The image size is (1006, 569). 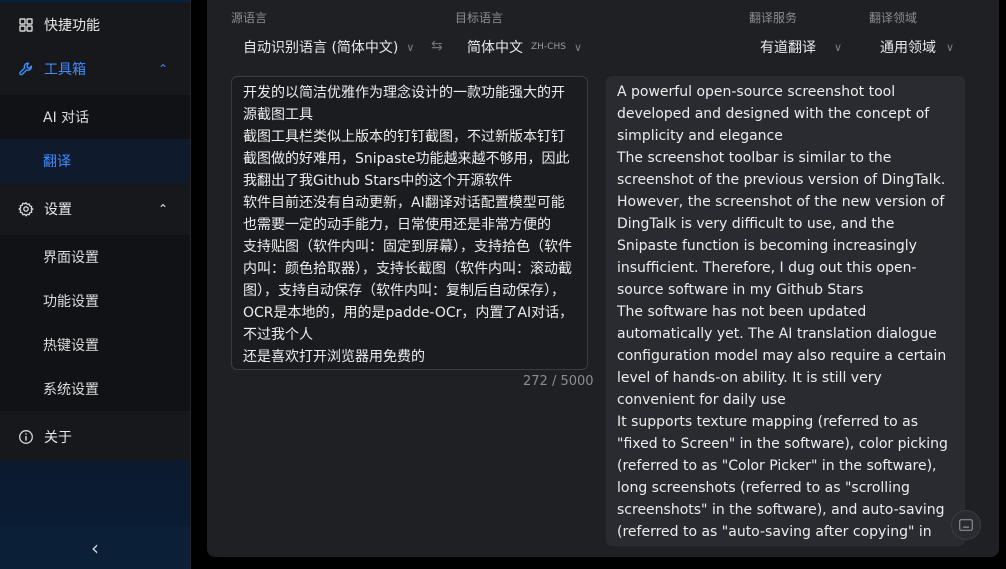 I want to click on translation-domain-select: 通用领域 ∨, so click(x=917, y=47).